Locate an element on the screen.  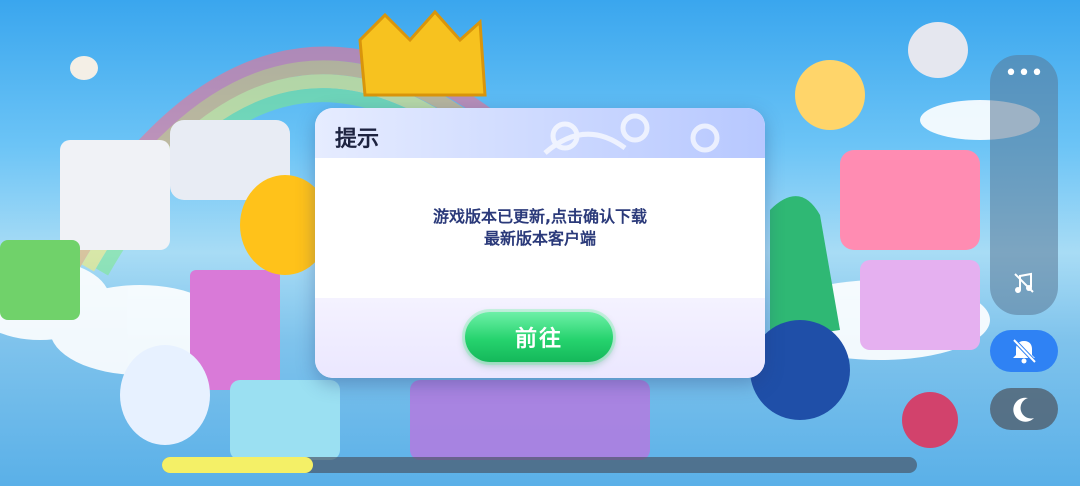
night-mode-button is located at coordinates (1024, 409).